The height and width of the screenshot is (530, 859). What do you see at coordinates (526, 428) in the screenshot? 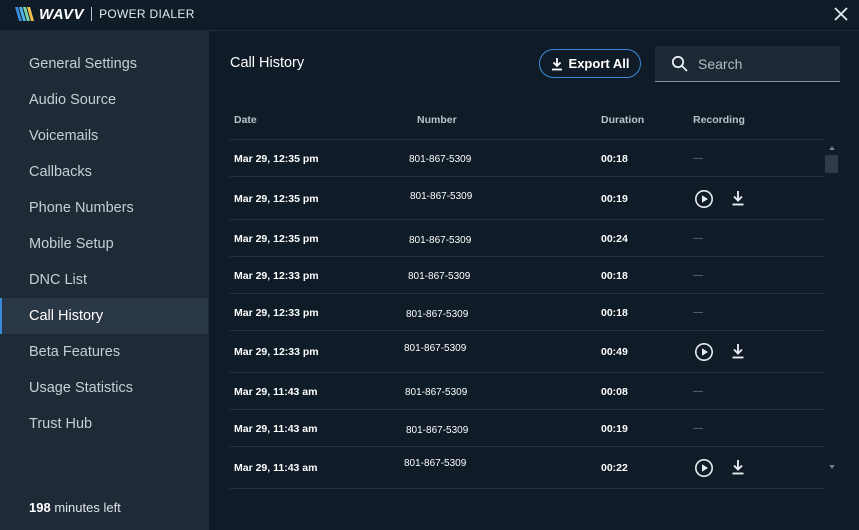
I see `table-row: Mar 29, 11:43 am 801-867-5309 00:19 —` at bounding box center [526, 428].